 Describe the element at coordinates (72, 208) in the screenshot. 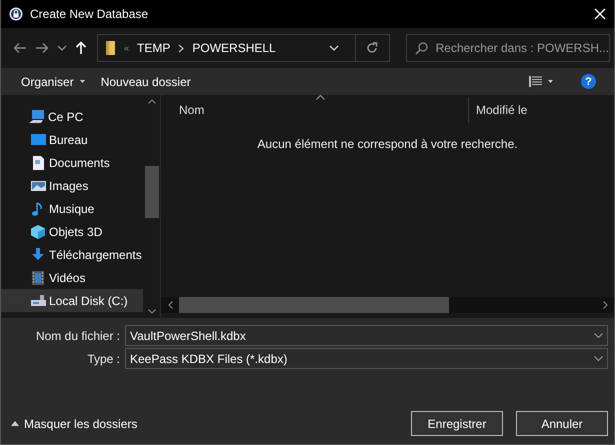

I see `sidebar-item: Musique` at that location.